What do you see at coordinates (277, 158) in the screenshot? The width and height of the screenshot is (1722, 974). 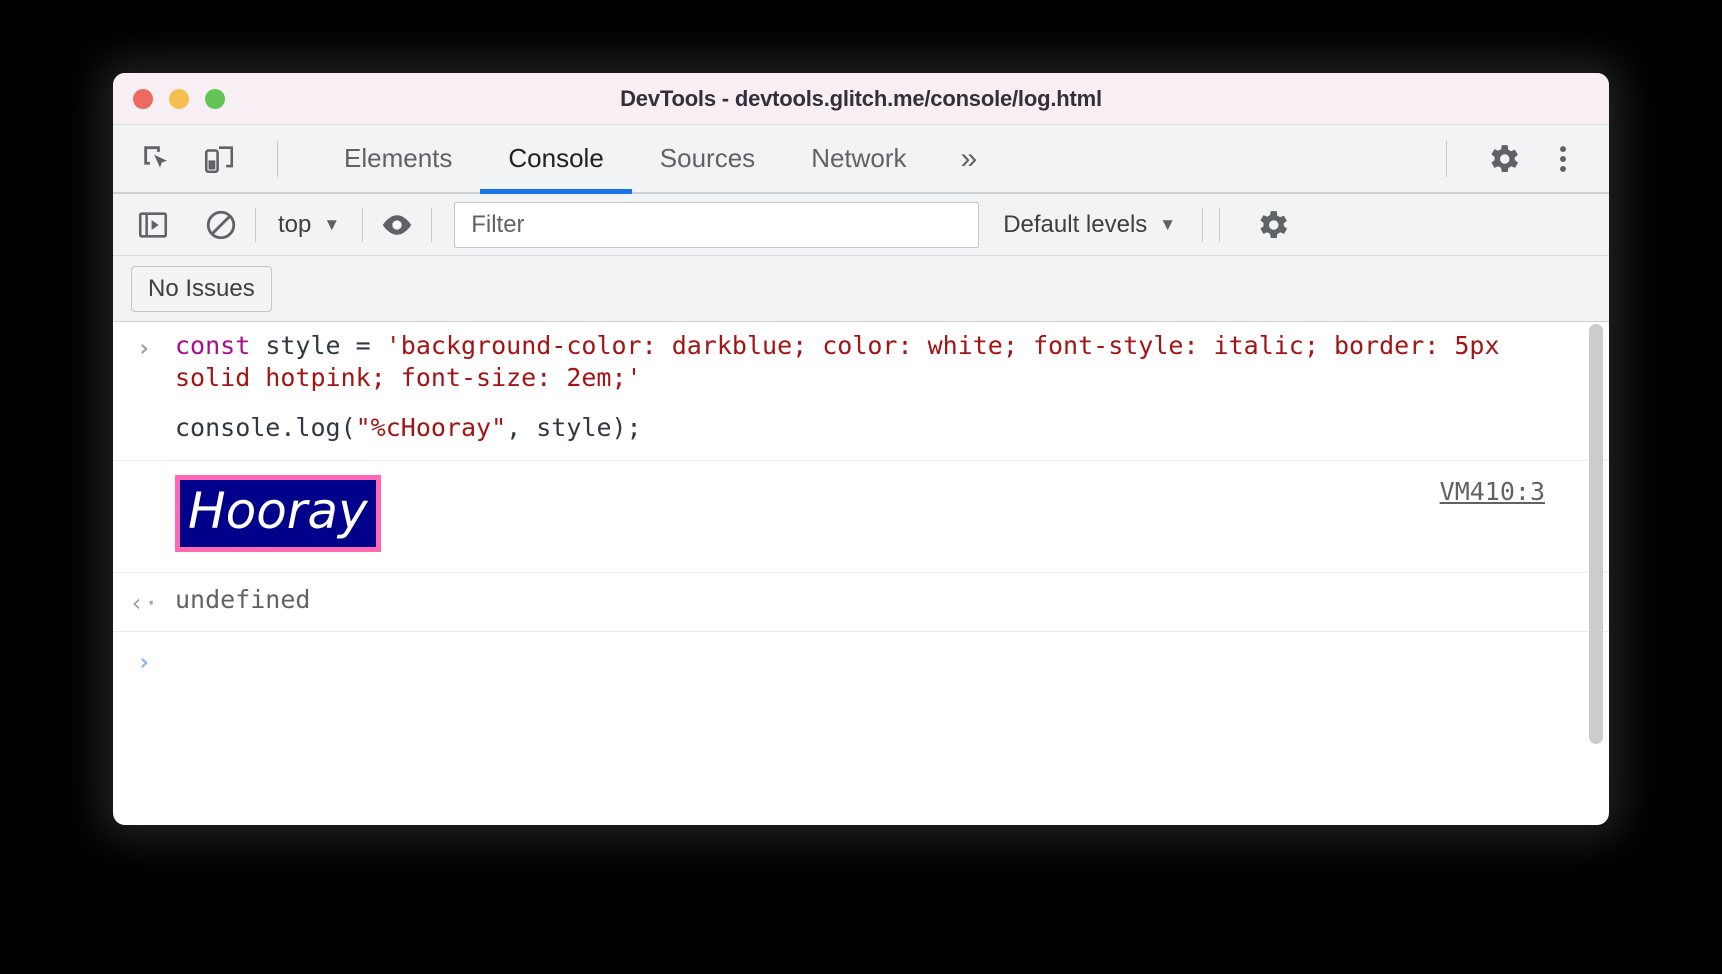 I see `tabbar-divider` at bounding box center [277, 158].